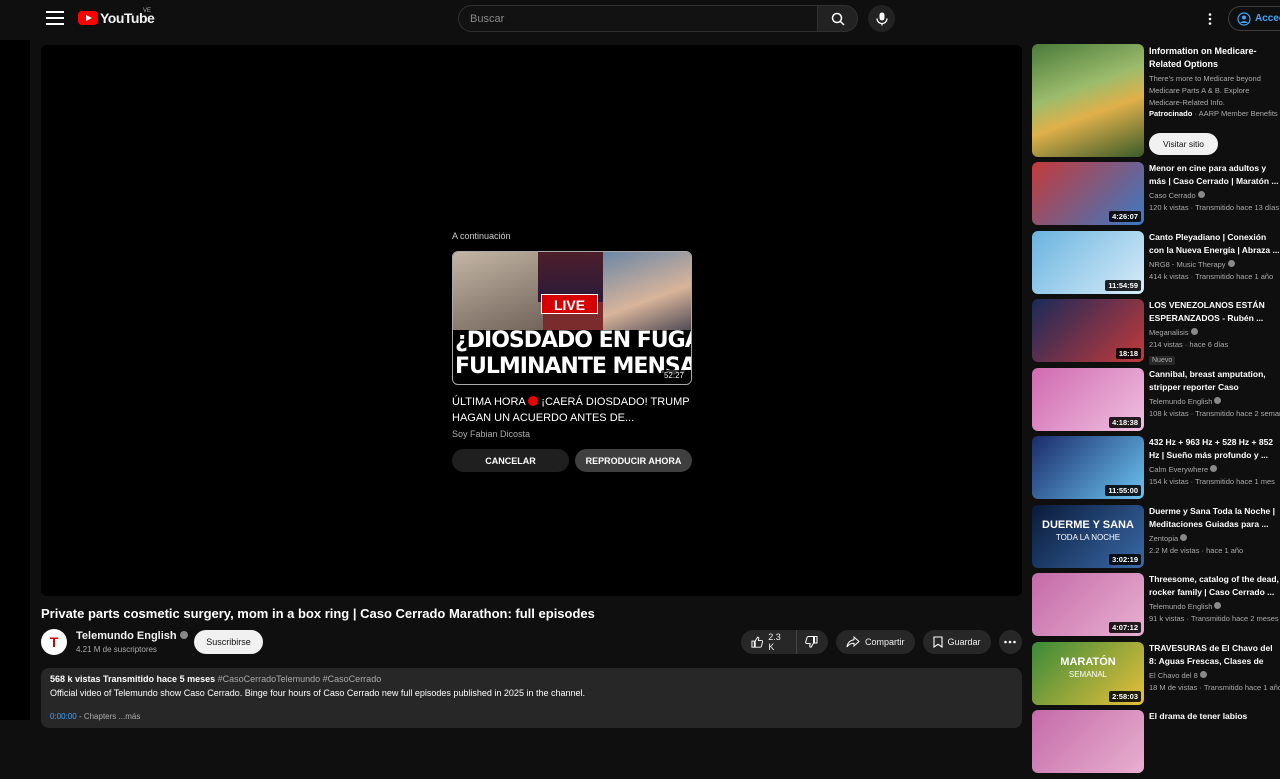  Describe the element at coordinates (1267, 18) in the screenshot. I see `signin-label: Acceder` at that location.